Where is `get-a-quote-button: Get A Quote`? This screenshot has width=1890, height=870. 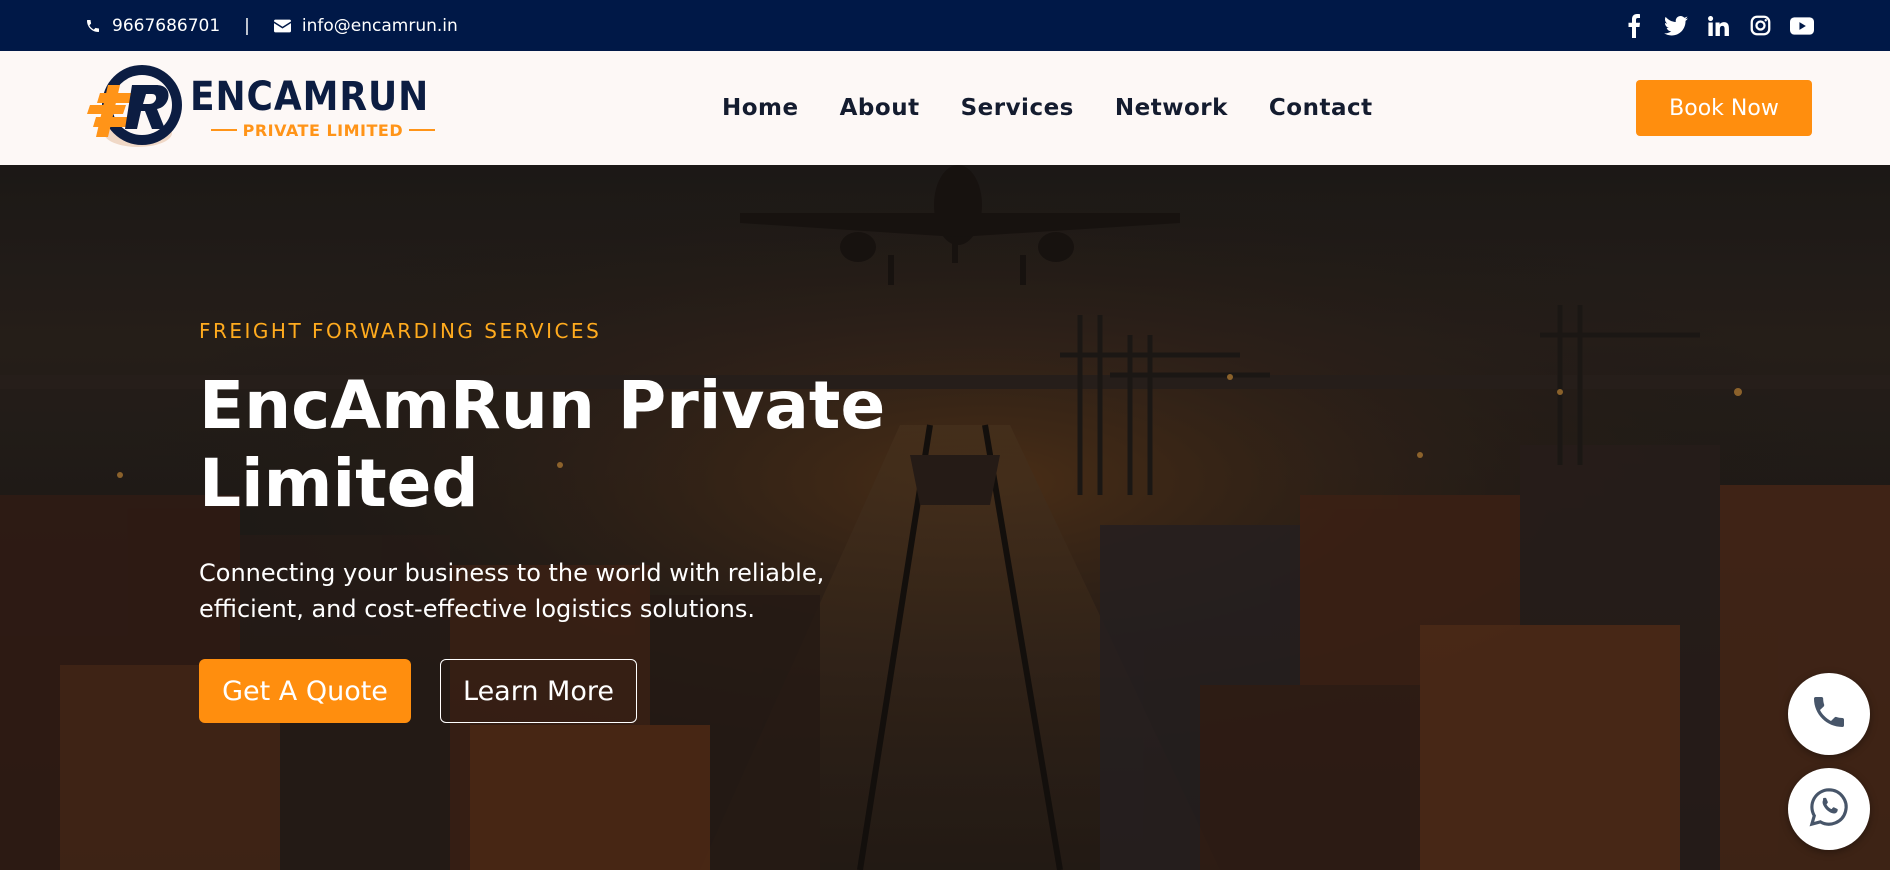
get-a-quote-button: Get A Quote is located at coordinates (305, 691).